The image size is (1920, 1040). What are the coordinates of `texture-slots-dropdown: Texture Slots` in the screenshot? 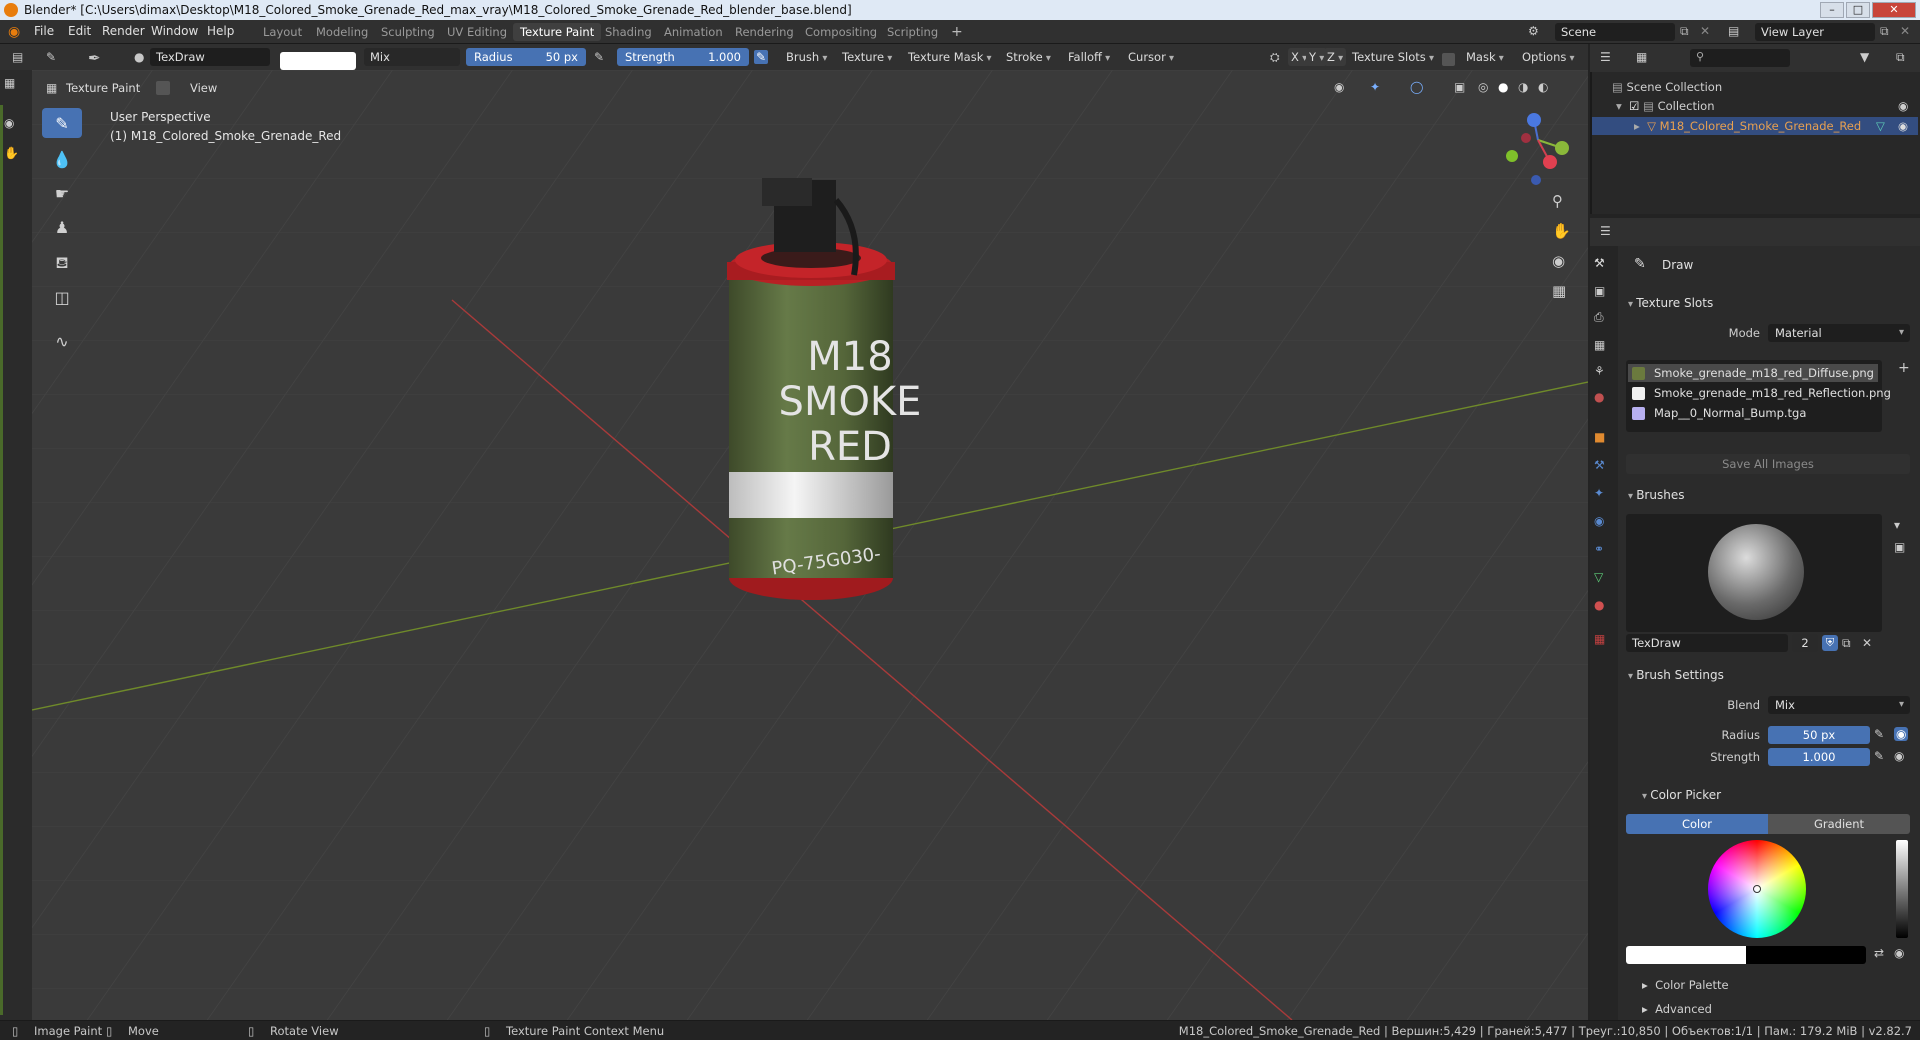 It's located at (1393, 57).